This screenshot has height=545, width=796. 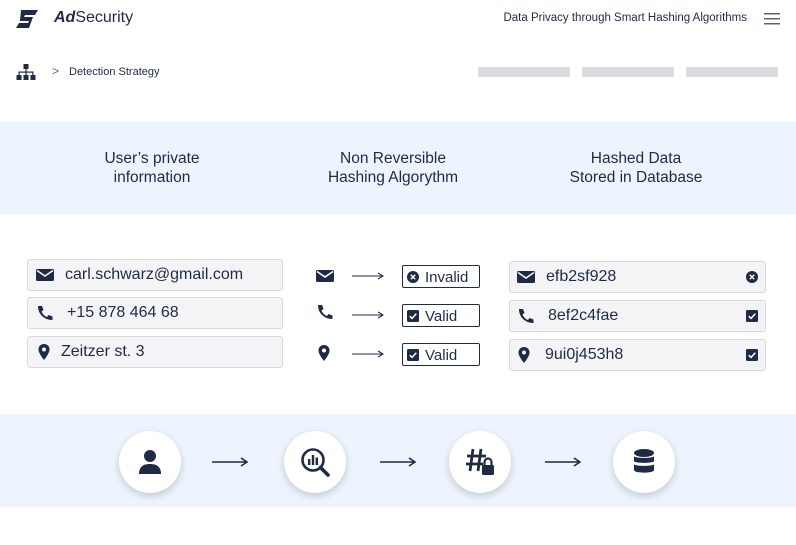 What do you see at coordinates (637, 316) in the screenshot?
I see `hash-value-phone: 8ef2c4fae` at bounding box center [637, 316].